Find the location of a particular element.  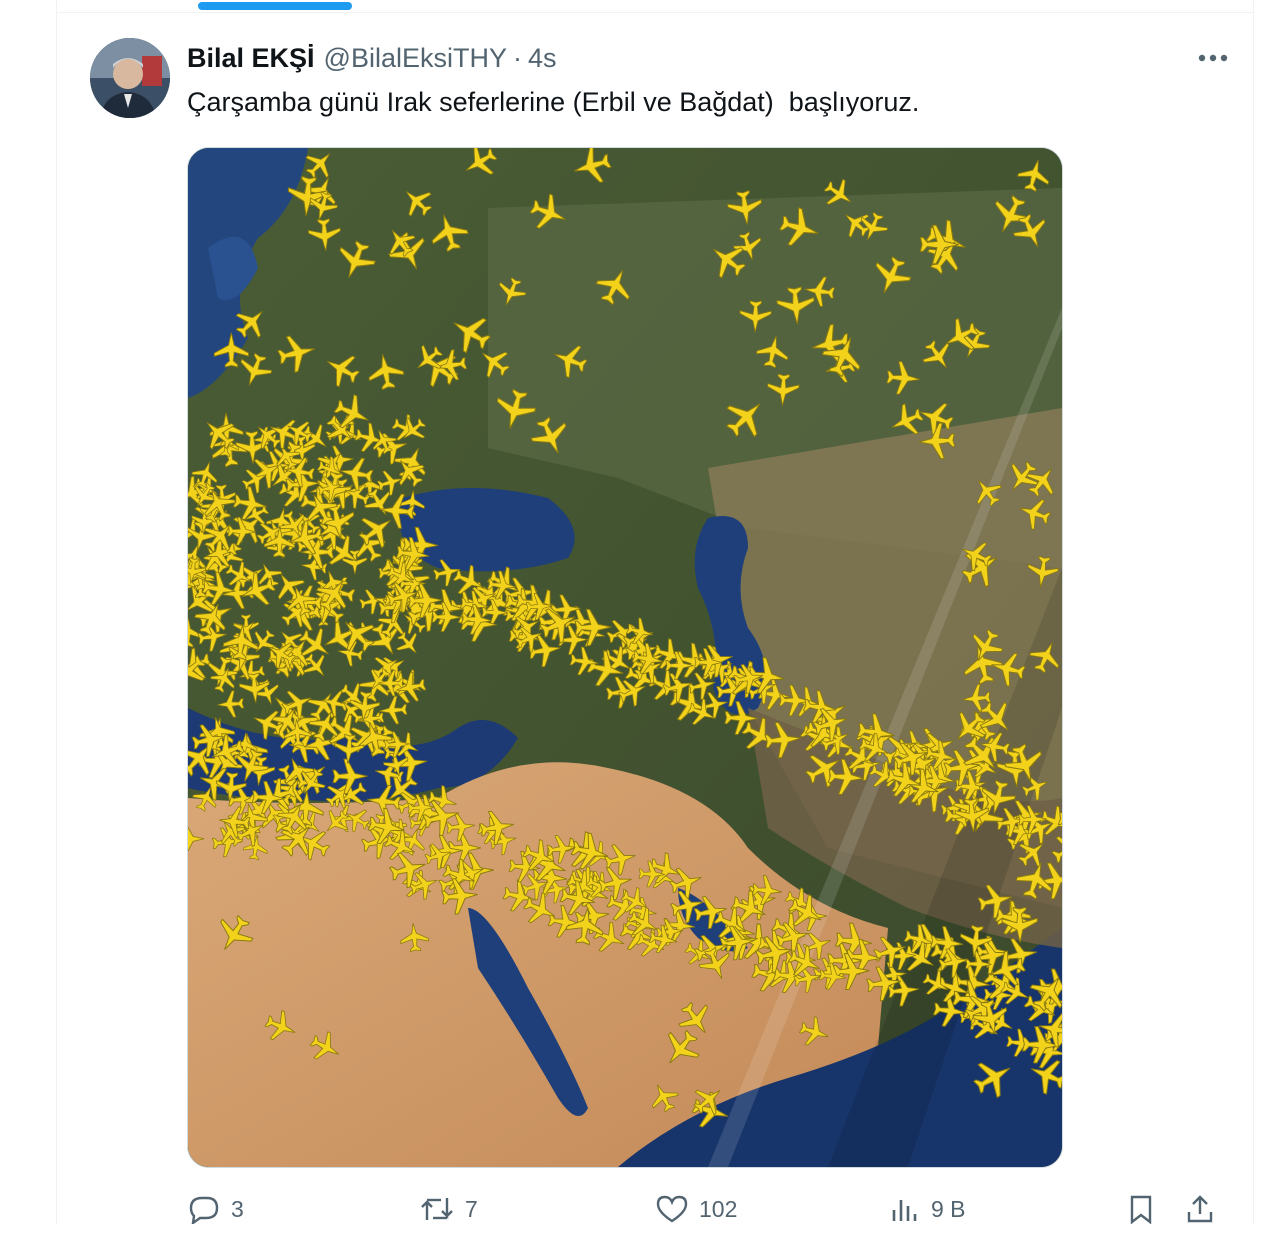

tweet-header: Bilal EKŞİ @BilalEksiTHY · 4s is located at coordinates (372, 58).